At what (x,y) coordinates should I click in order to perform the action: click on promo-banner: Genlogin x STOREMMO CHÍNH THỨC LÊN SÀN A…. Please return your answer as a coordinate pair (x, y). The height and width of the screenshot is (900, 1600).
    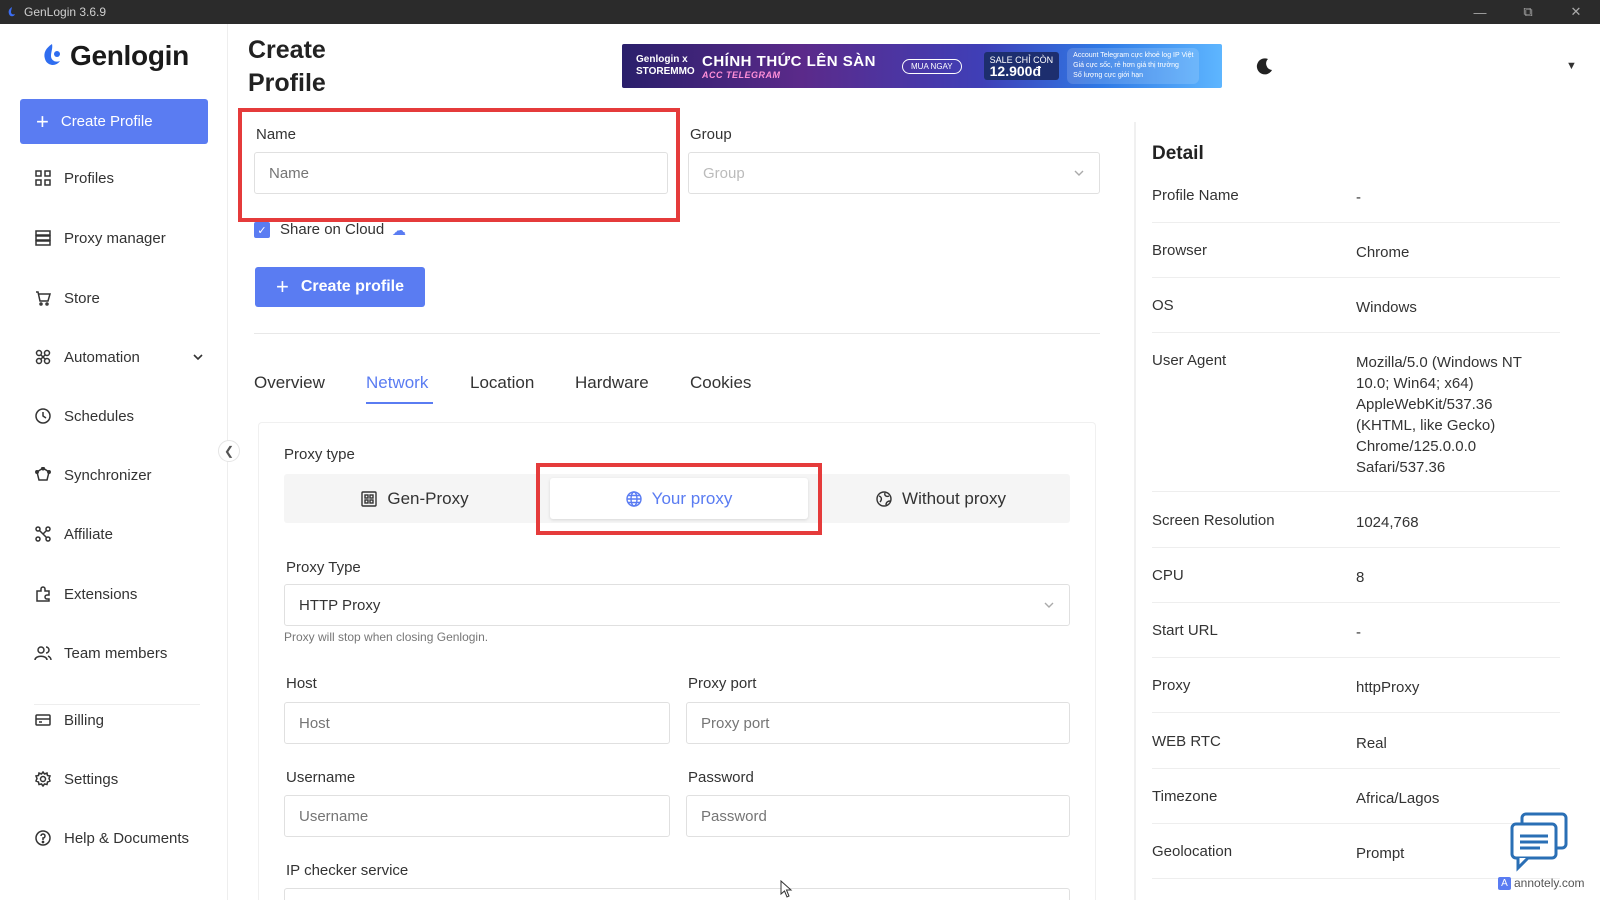
    Looking at the image, I should click on (922, 66).